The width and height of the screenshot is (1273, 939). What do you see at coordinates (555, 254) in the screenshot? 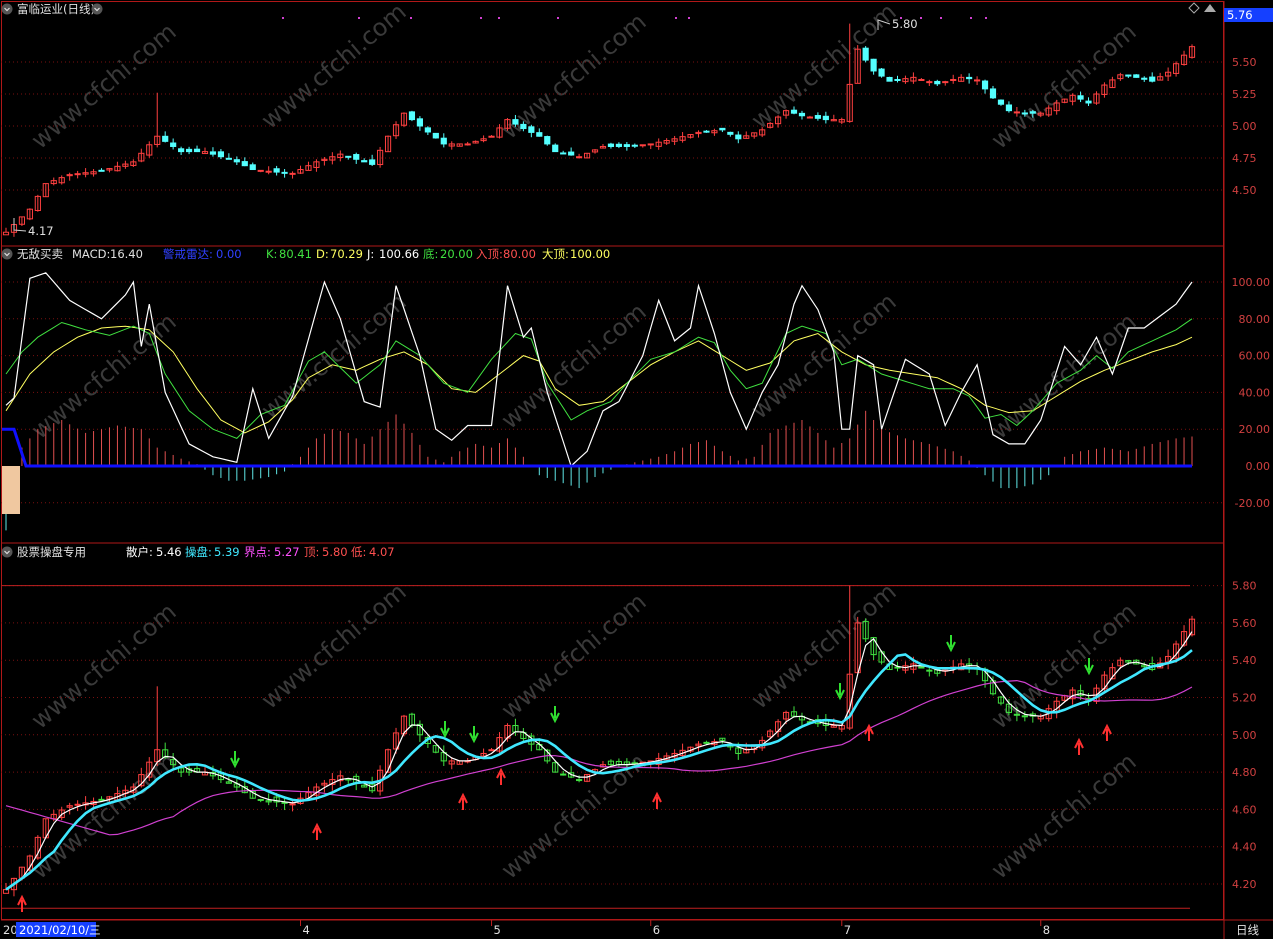
I see `top-label: 大顶:` at bounding box center [555, 254].